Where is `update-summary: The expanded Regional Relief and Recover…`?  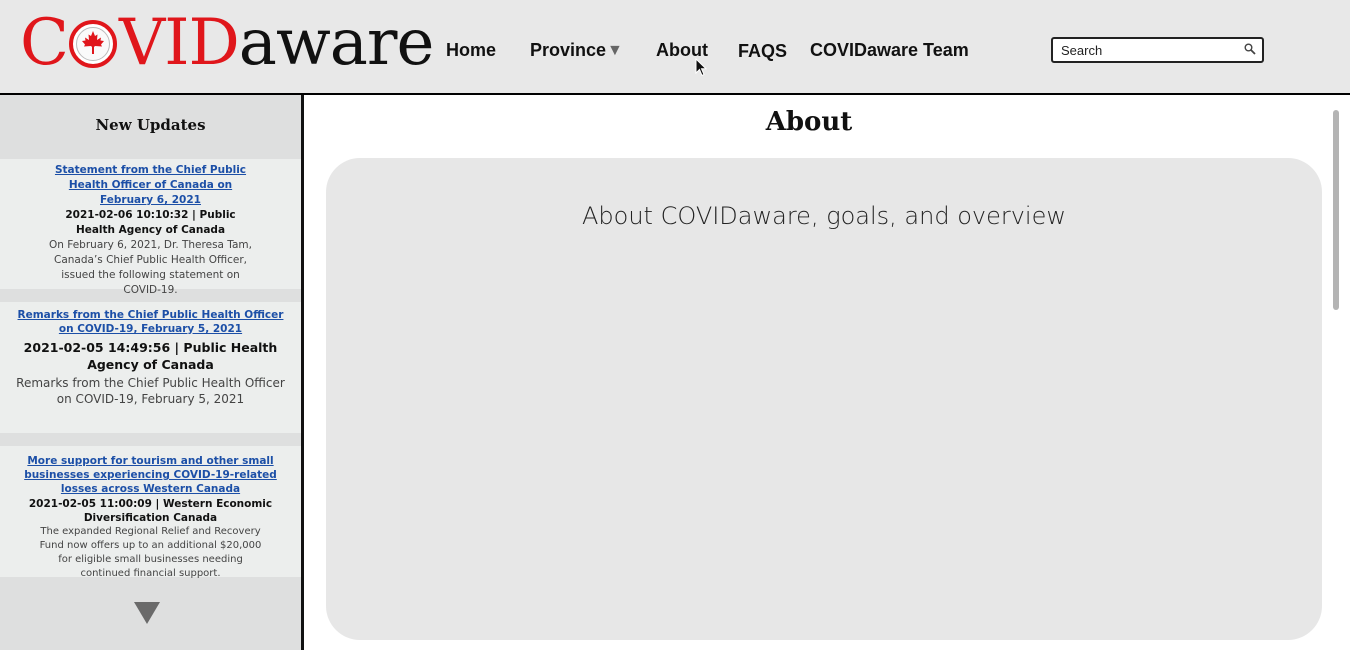
update-summary: The expanded Regional Relief and Recover… is located at coordinates (150, 552).